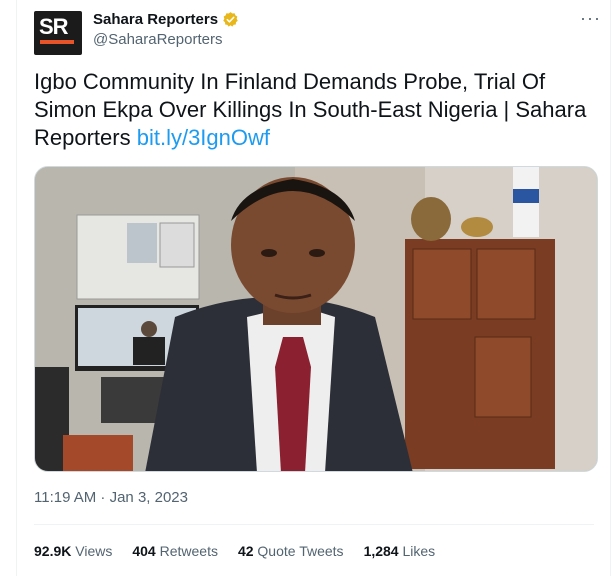  Describe the element at coordinates (381, 551) in the screenshot. I see `likes-count: 1,284` at that location.